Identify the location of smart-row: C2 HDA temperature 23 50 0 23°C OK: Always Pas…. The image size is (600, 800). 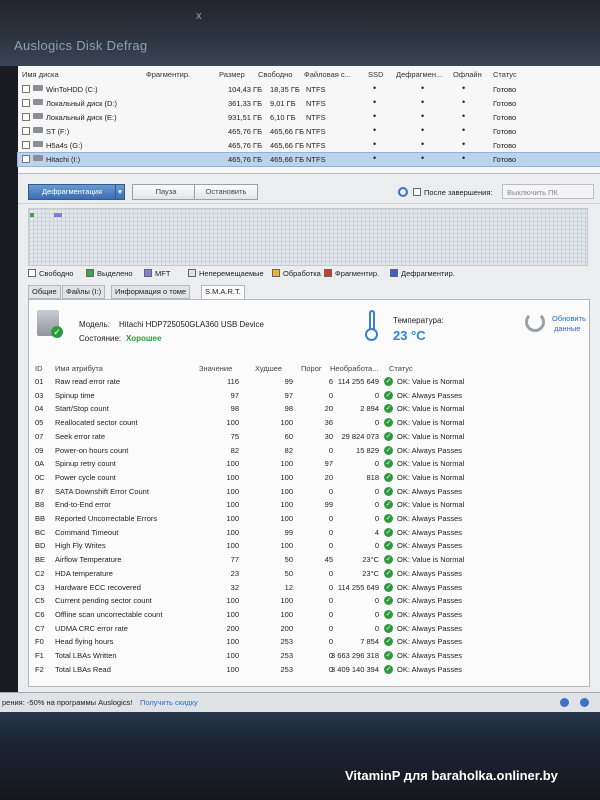
(309, 573).